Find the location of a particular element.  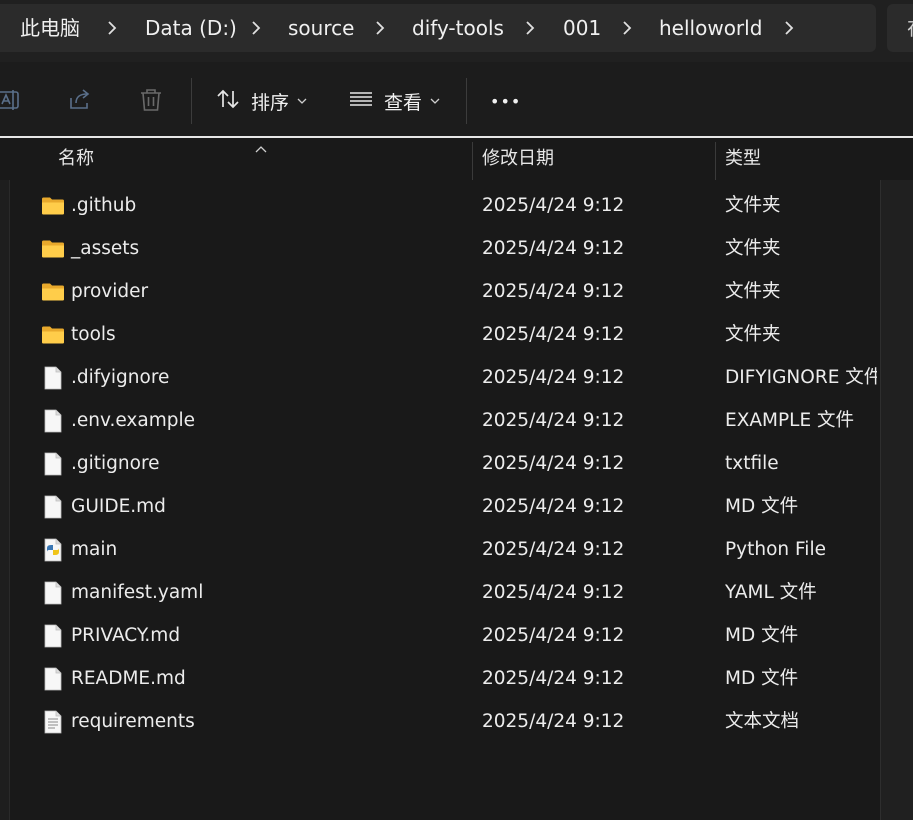

file-row: PRIVACY.md 2025/4/24 9:12 MD 文件 is located at coordinates (444, 635).